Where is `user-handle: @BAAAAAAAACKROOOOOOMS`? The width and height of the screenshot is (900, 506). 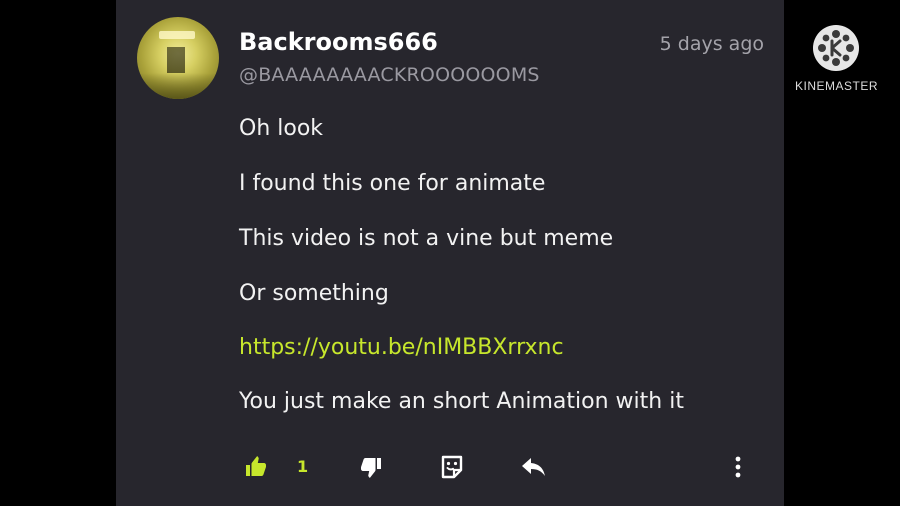
user-handle: @BAAAAAAAACKROOOOOOMS is located at coordinates (389, 75).